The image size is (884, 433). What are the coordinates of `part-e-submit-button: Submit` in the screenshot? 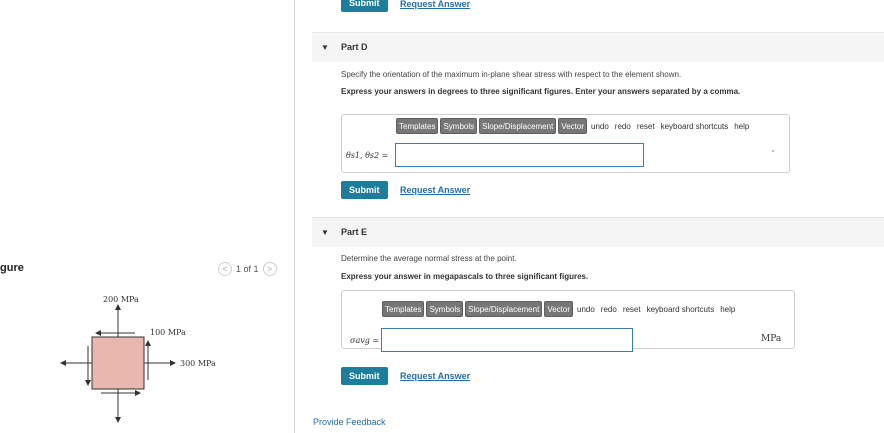 It's located at (364, 376).